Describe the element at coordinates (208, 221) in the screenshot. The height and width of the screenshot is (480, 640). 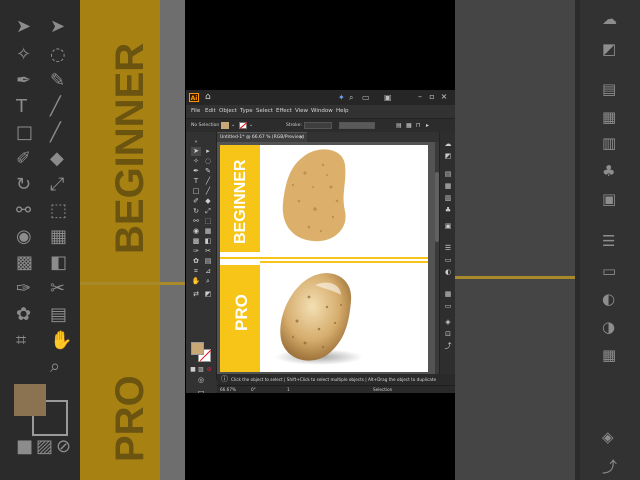
I see `free-transform-tool-icon: ⬚` at that location.